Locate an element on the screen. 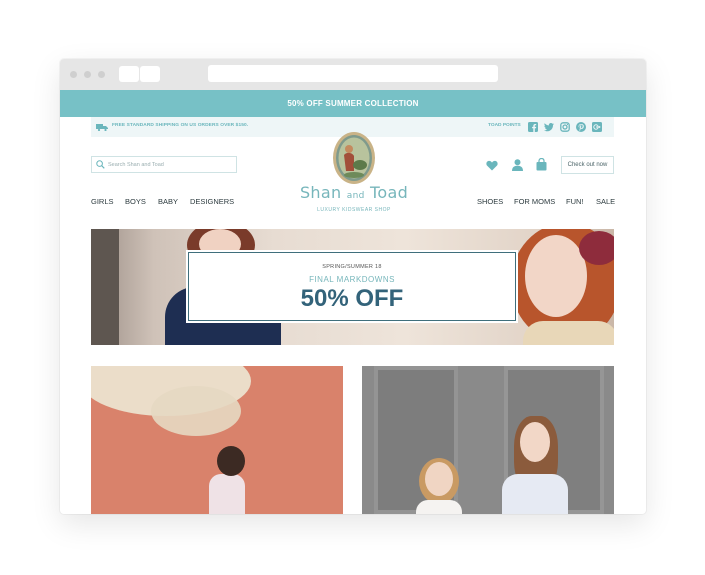  heart-icon is located at coordinates (492, 165).